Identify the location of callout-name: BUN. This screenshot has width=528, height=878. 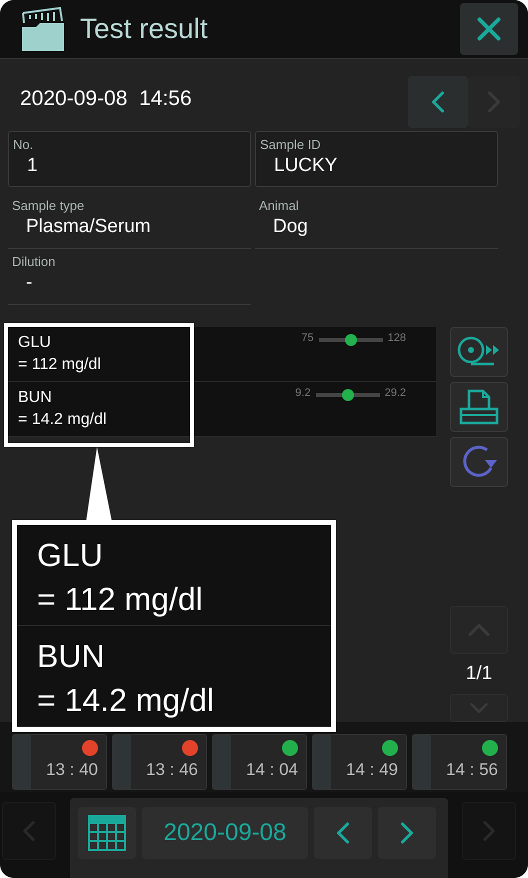
(71, 656).